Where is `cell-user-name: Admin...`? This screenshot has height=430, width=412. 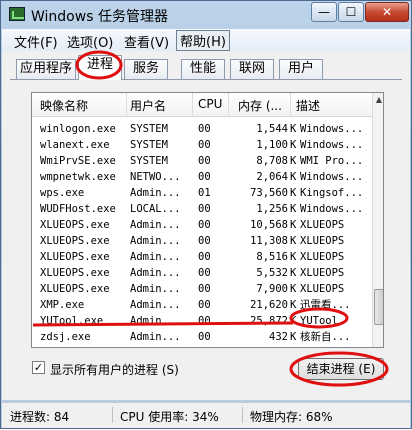
cell-user-name: Admin... is located at coordinates (155, 225).